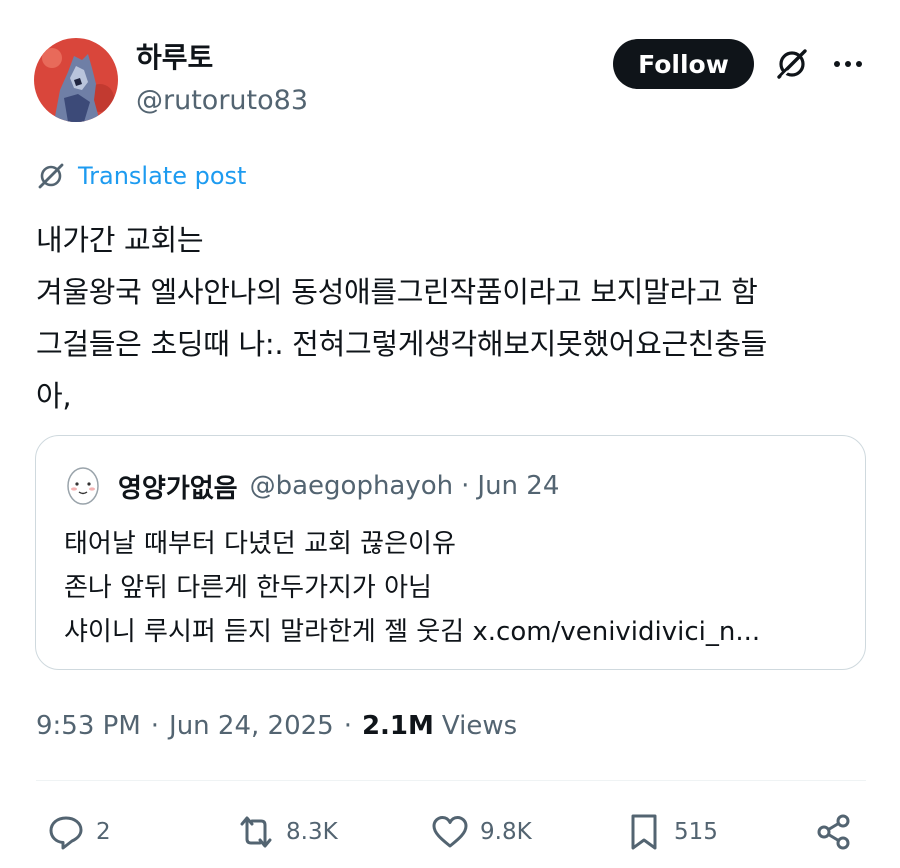  Describe the element at coordinates (103, 832) in the screenshot. I see `reply-count: 2` at that location.